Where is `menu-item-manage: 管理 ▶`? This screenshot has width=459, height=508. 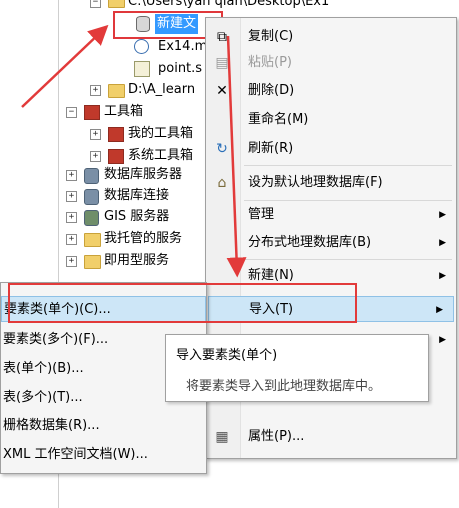
menu-item-manage: 管理 ▶ is located at coordinates (331, 215).